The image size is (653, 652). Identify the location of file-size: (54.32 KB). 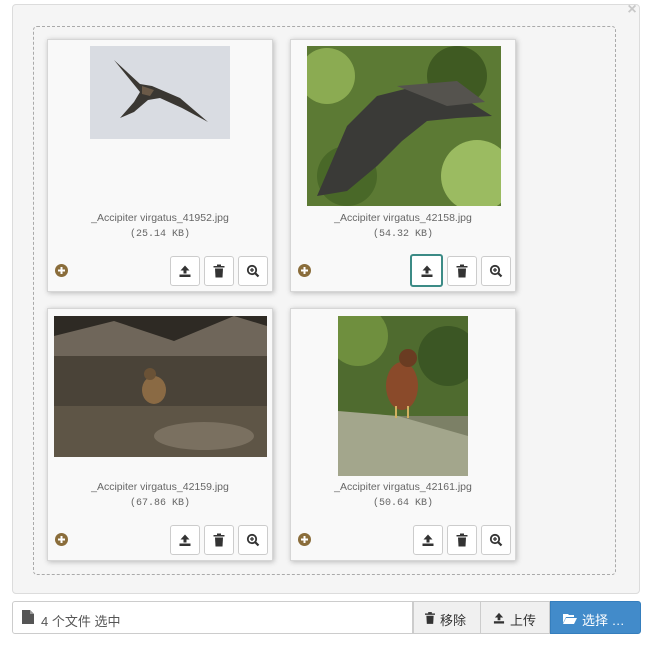
(402, 234).